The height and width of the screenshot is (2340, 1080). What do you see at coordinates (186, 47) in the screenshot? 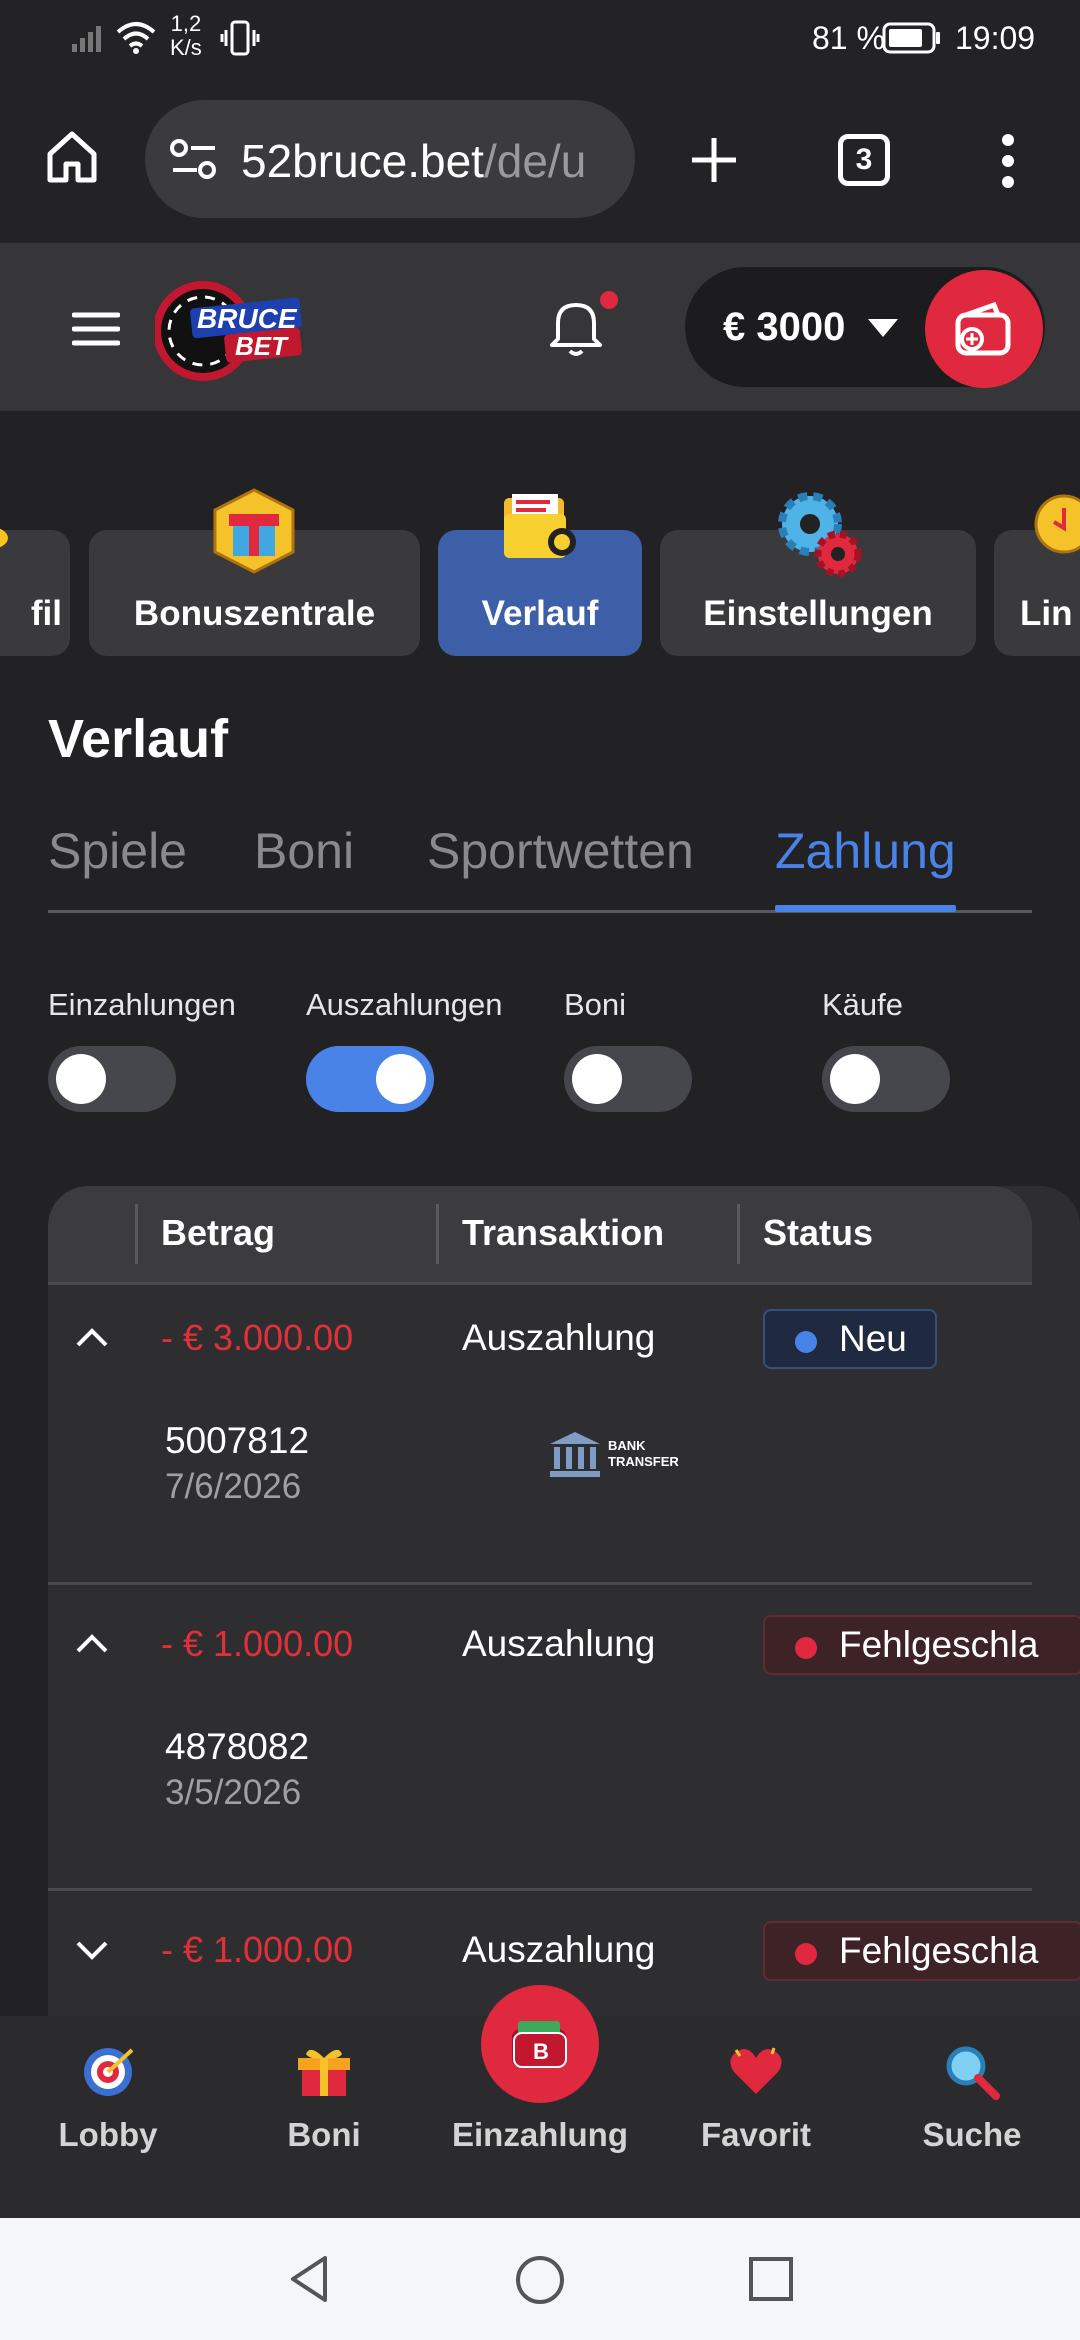
I see `speed-unit: K/s` at bounding box center [186, 47].